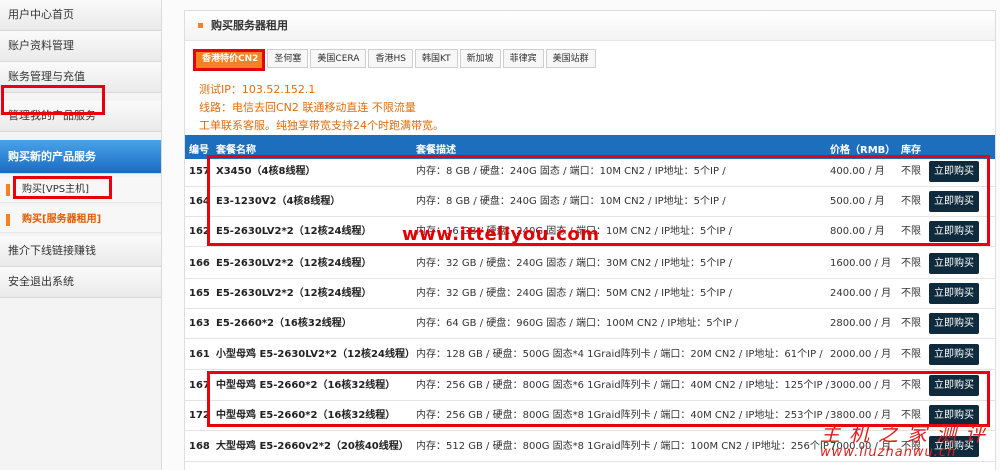 Image resolution: width=1000 pixels, height=470 pixels. What do you see at coordinates (312, 446) in the screenshot?
I see `row-name: 大型母鸡 E5-2660v2*2（20核40线程）` at bounding box center [312, 446].